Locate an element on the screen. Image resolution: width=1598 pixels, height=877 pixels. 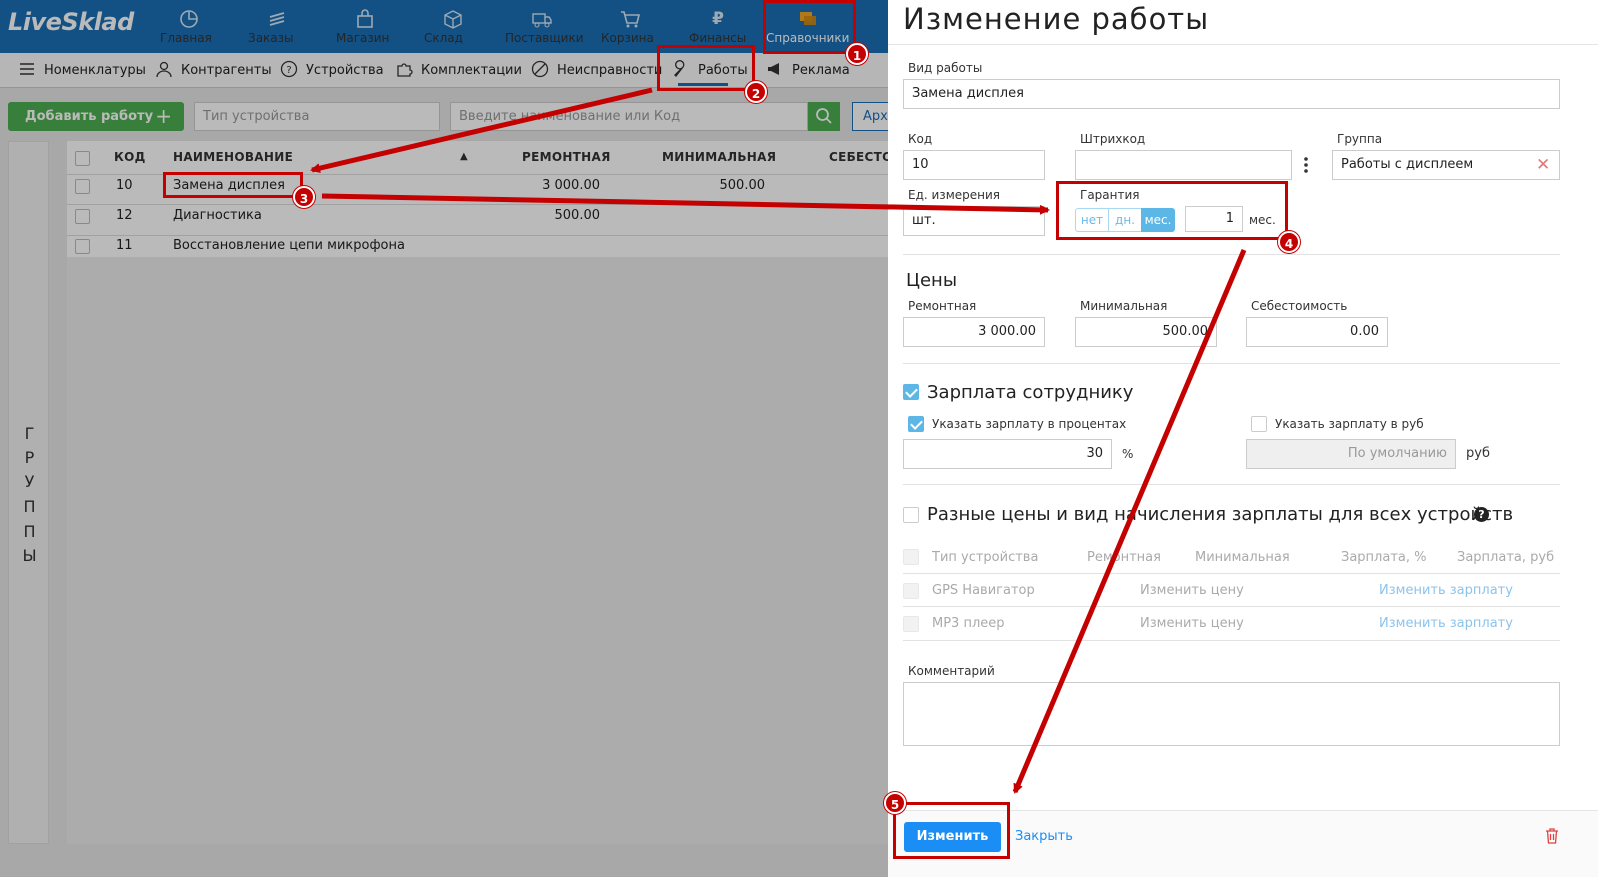
more-vertical-icon is located at coordinates (1306, 165).